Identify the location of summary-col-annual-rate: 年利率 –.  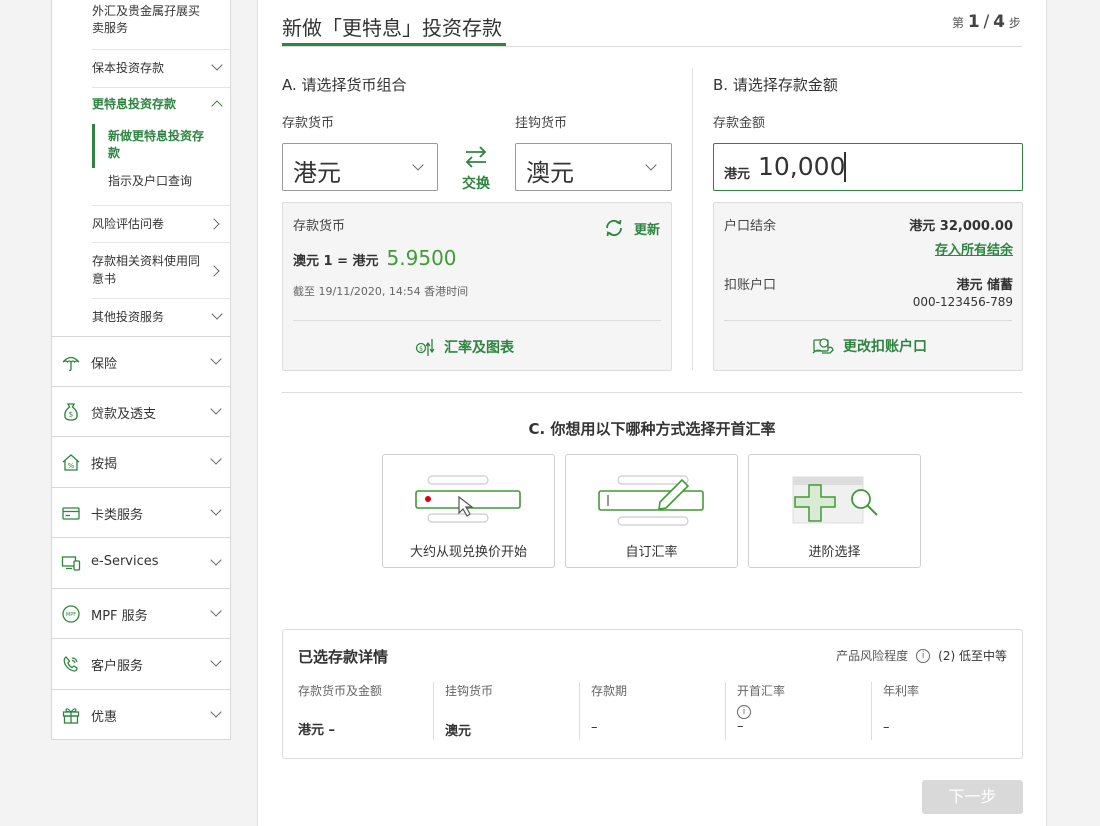
(948, 708).